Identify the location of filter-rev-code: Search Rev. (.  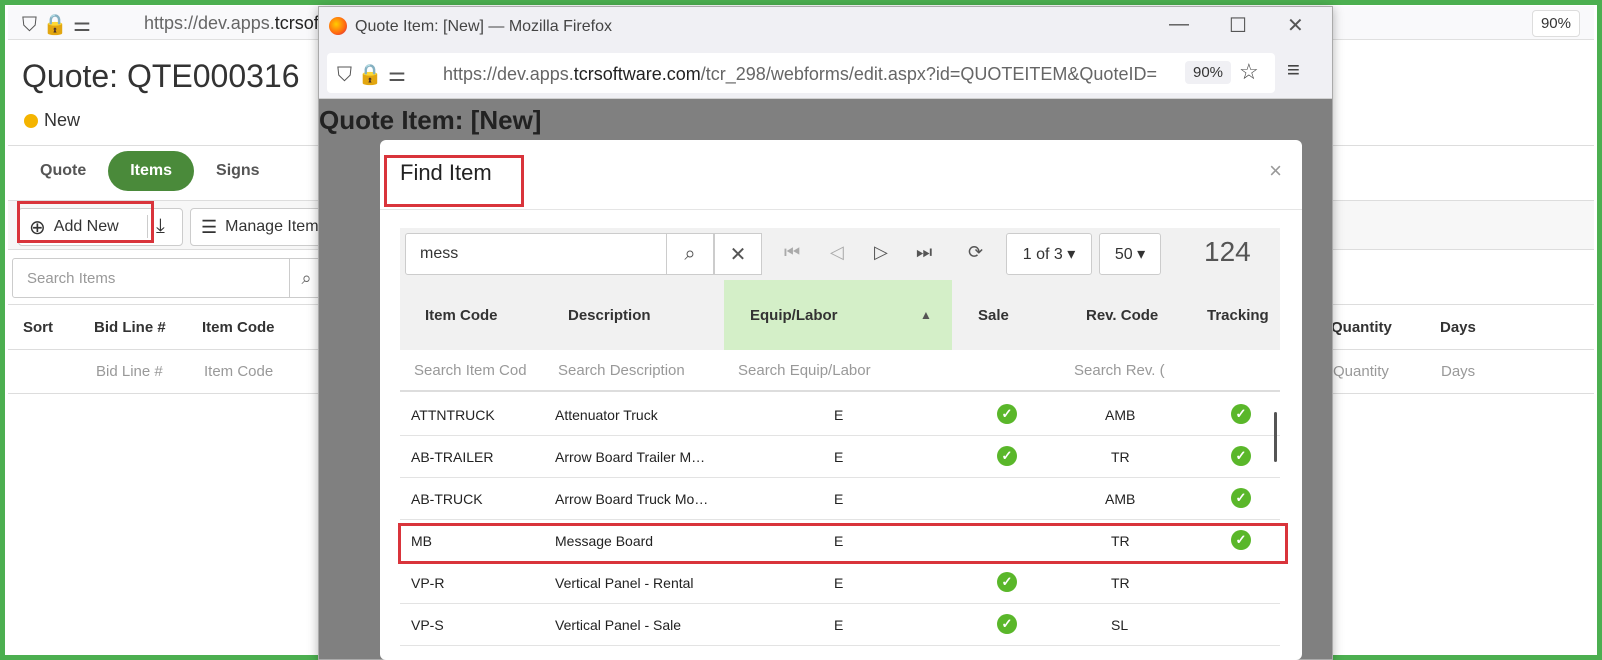
(1122, 370).